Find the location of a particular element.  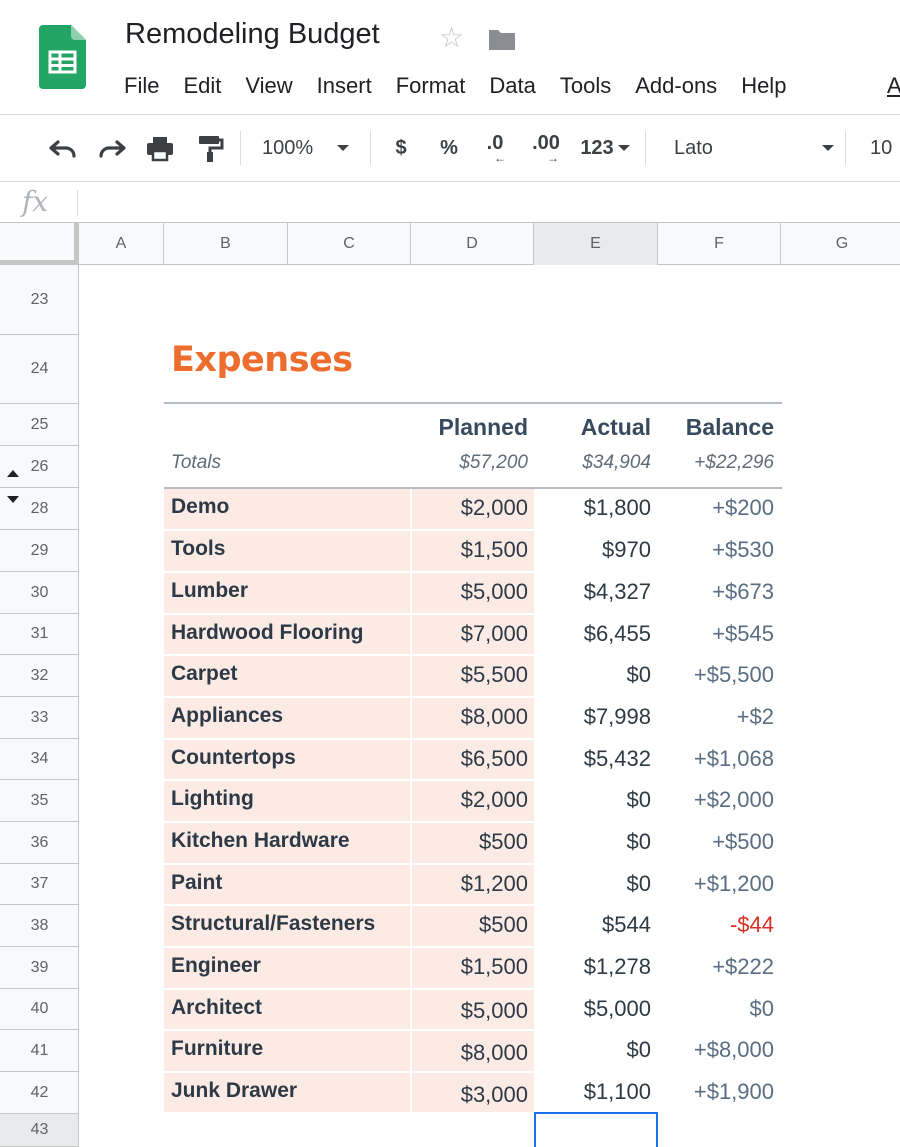

group-collapse-up-icon is located at coordinates (13, 473).